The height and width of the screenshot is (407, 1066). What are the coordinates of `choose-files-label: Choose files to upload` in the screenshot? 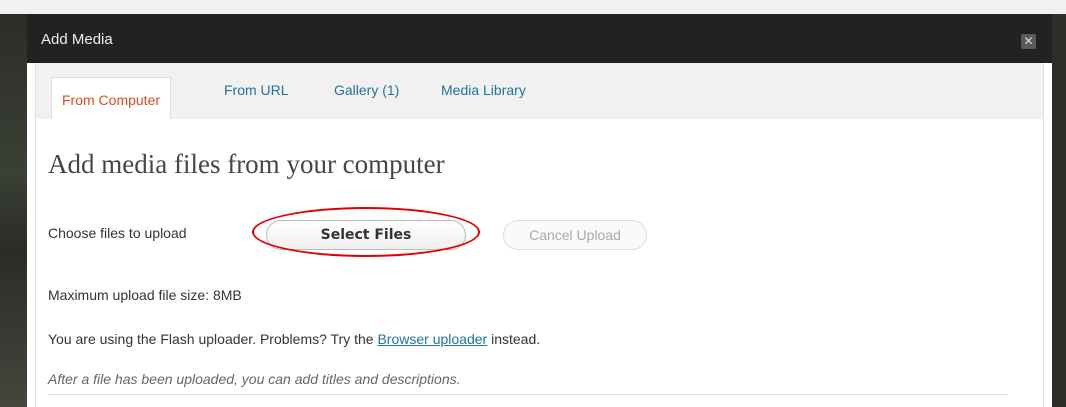 It's located at (117, 233).